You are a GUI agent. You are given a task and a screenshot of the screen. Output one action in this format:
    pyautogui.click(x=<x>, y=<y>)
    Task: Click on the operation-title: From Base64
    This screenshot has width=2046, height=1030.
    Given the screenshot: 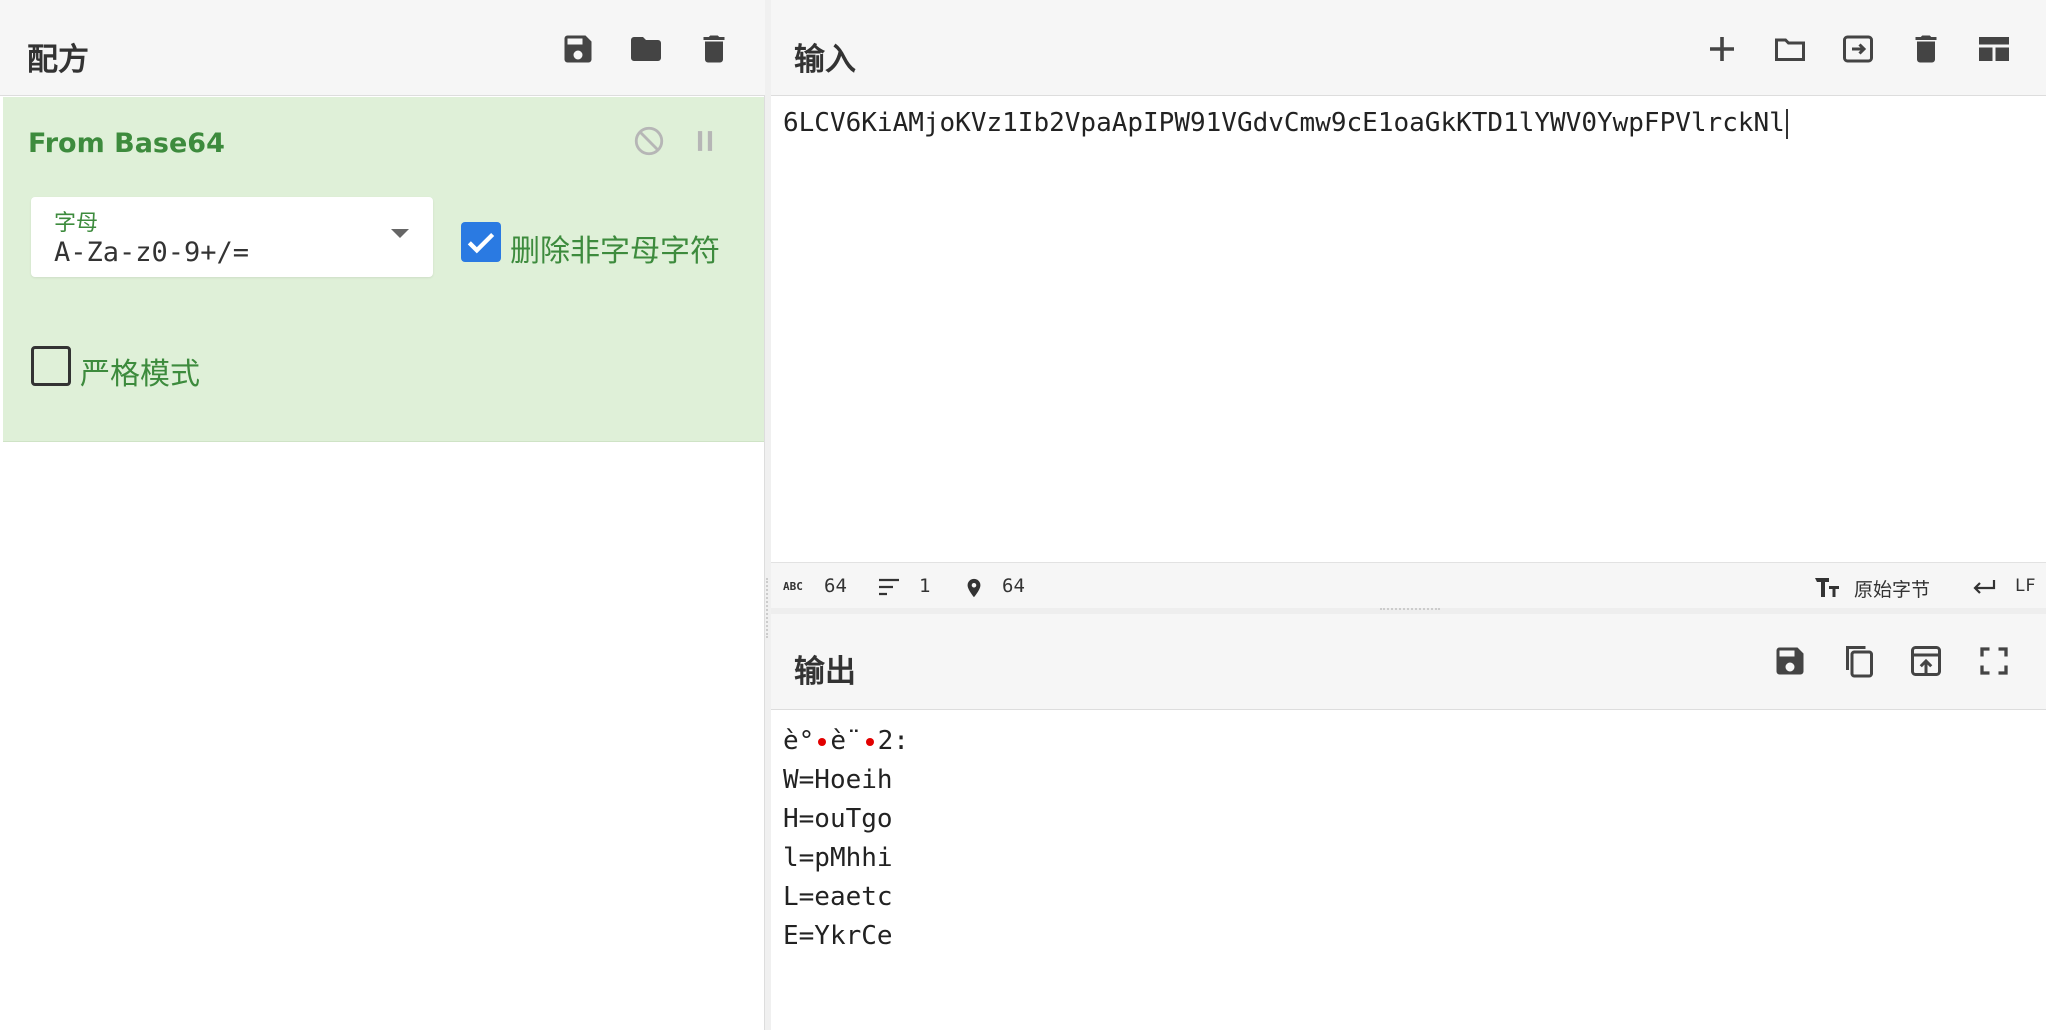 What is the action you would take?
    pyautogui.click(x=126, y=143)
    